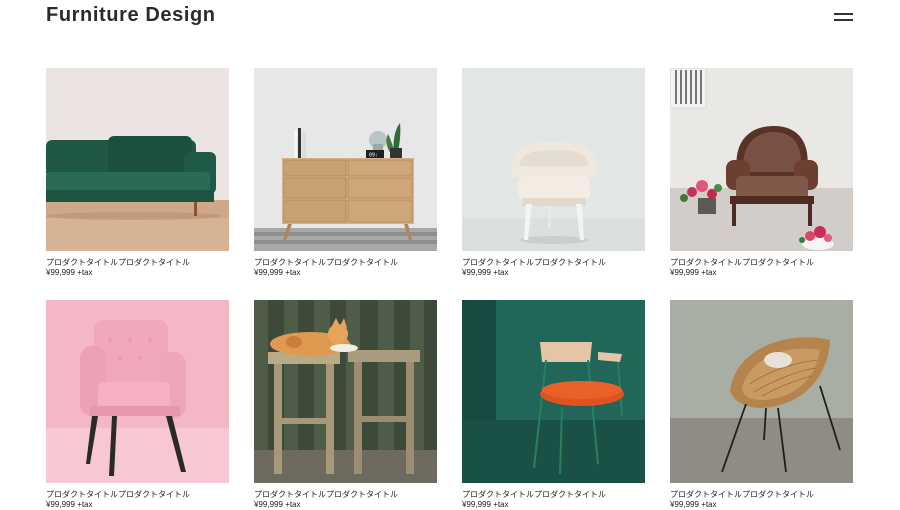  I want to click on pink-armchair-image, so click(137, 391).